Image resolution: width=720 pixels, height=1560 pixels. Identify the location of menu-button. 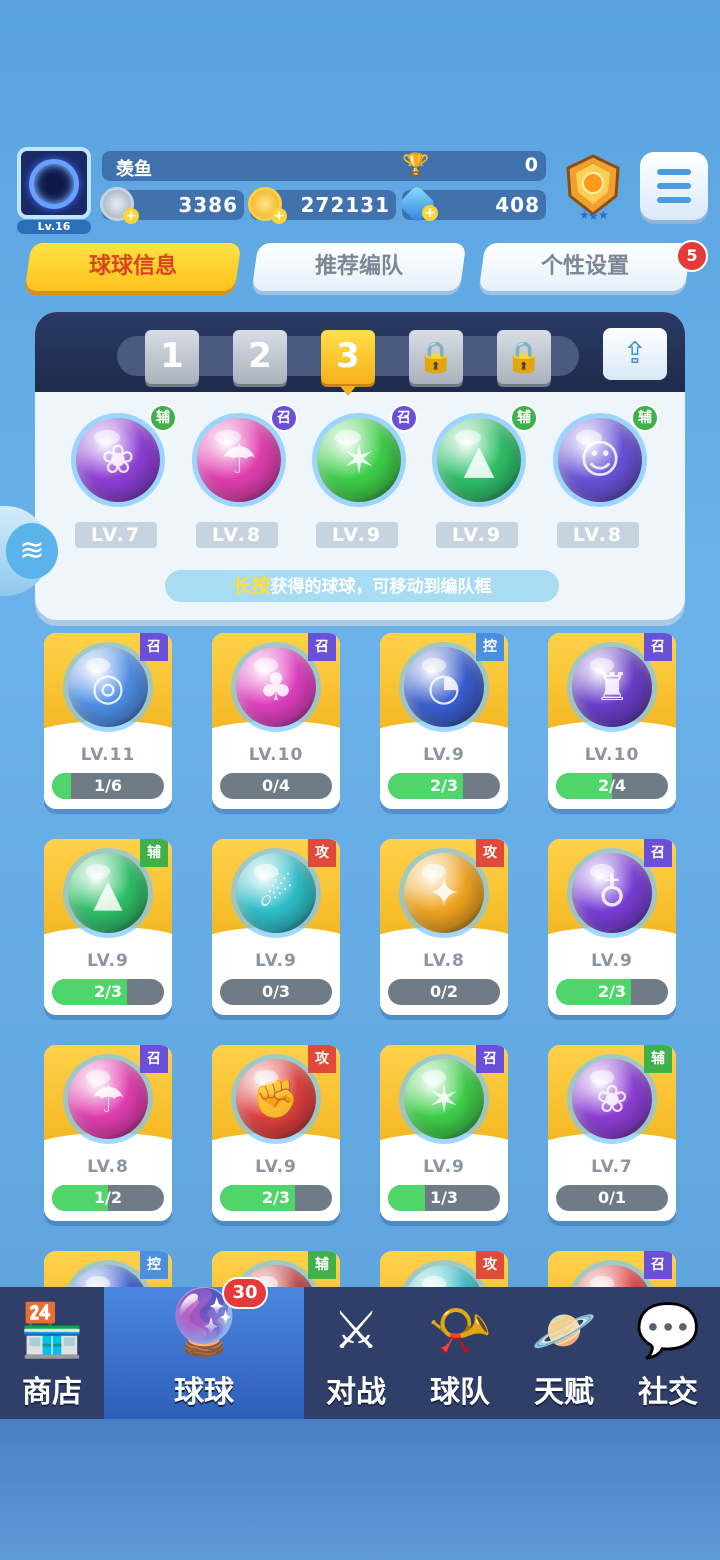
(674, 186).